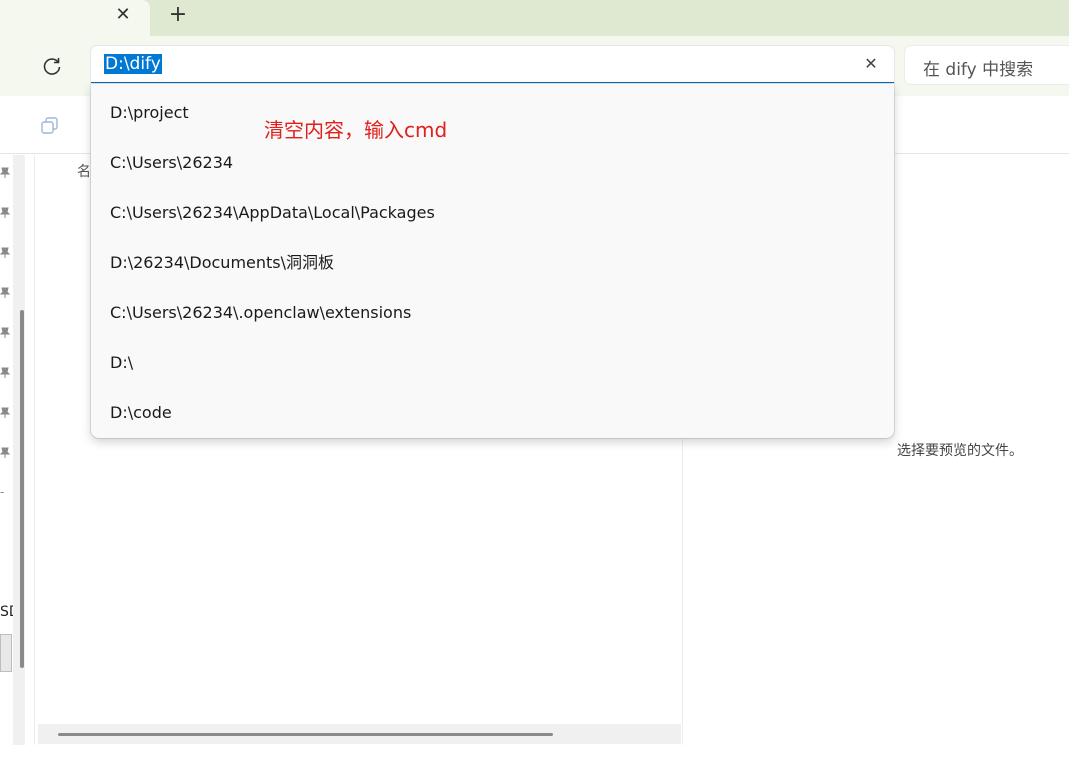  What do you see at coordinates (492, 163) in the screenshot?
I see `suggestion-item: C:\Users\26234` at bounding box center [492, 163].